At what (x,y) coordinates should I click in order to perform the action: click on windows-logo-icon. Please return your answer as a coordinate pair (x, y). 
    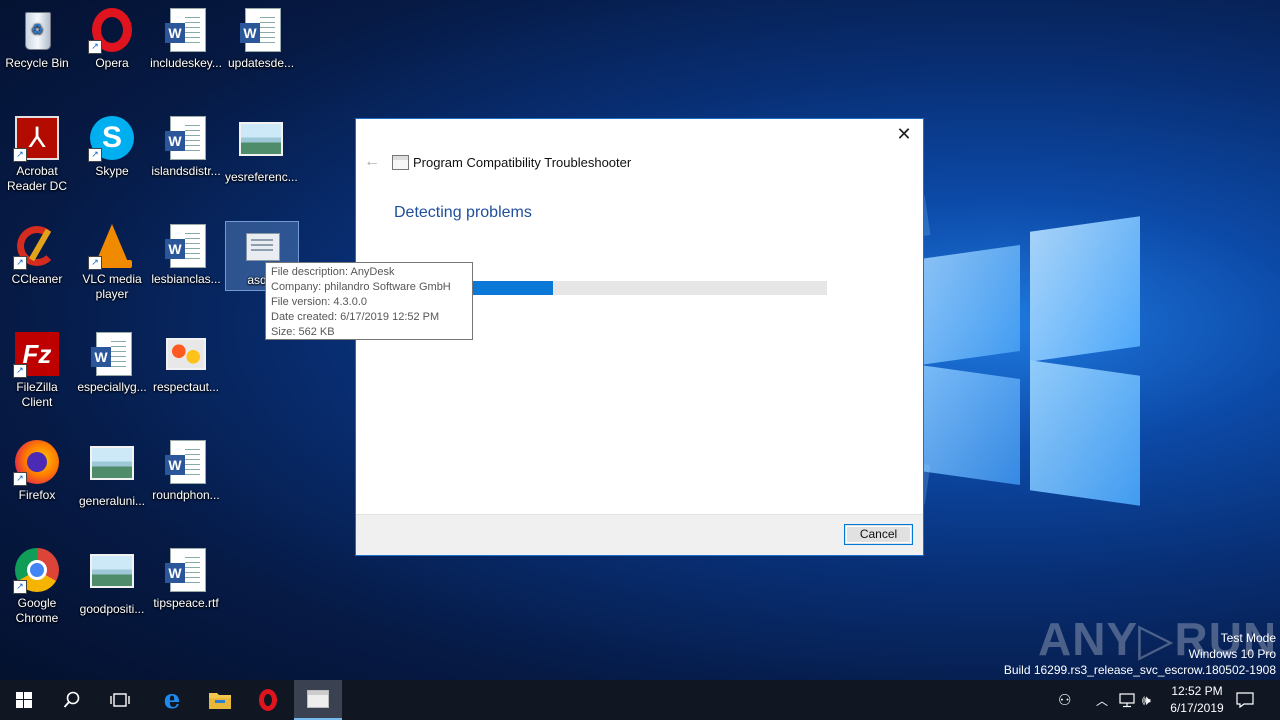
    Looking at the image, I should click on (24, 700).